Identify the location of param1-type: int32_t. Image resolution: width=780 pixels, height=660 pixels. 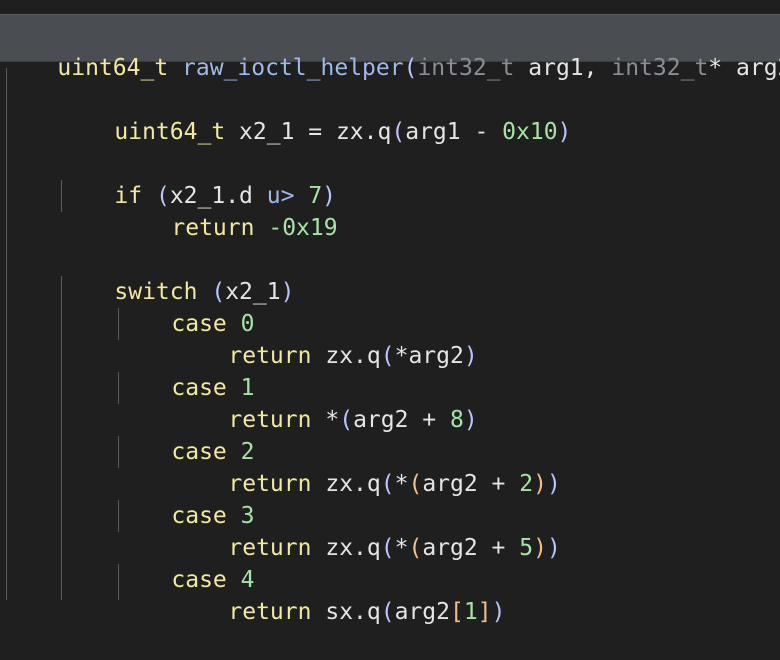
(465, 68).